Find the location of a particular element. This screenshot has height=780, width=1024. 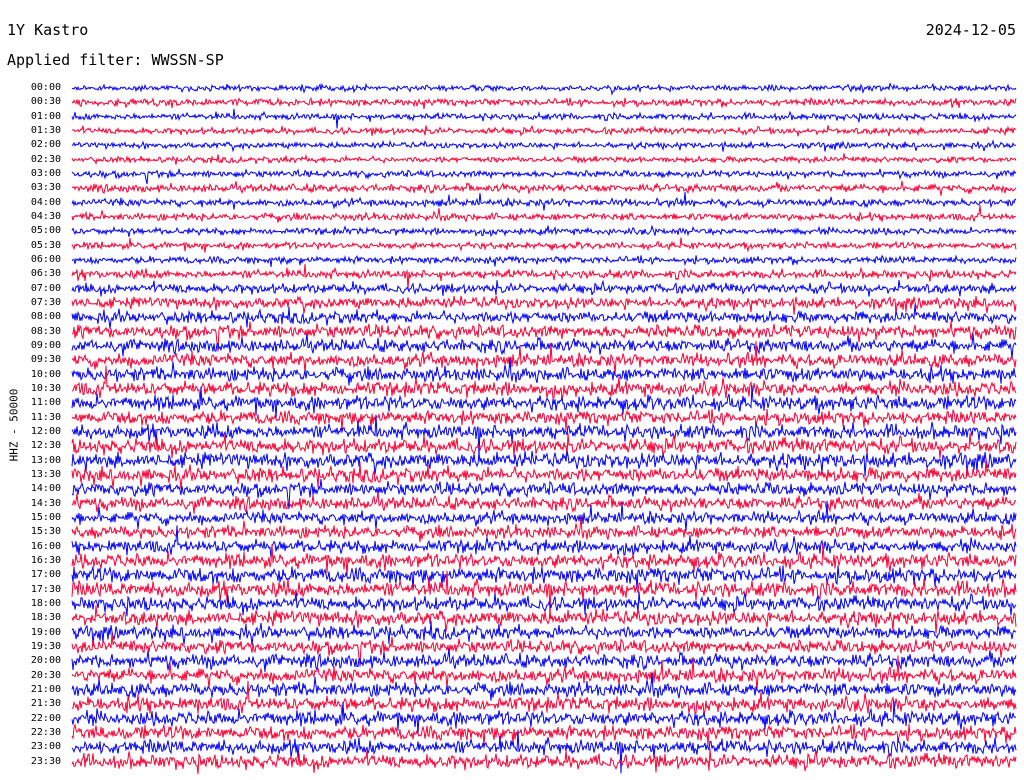

trace-05:30 is located at coordinates (544, 245).